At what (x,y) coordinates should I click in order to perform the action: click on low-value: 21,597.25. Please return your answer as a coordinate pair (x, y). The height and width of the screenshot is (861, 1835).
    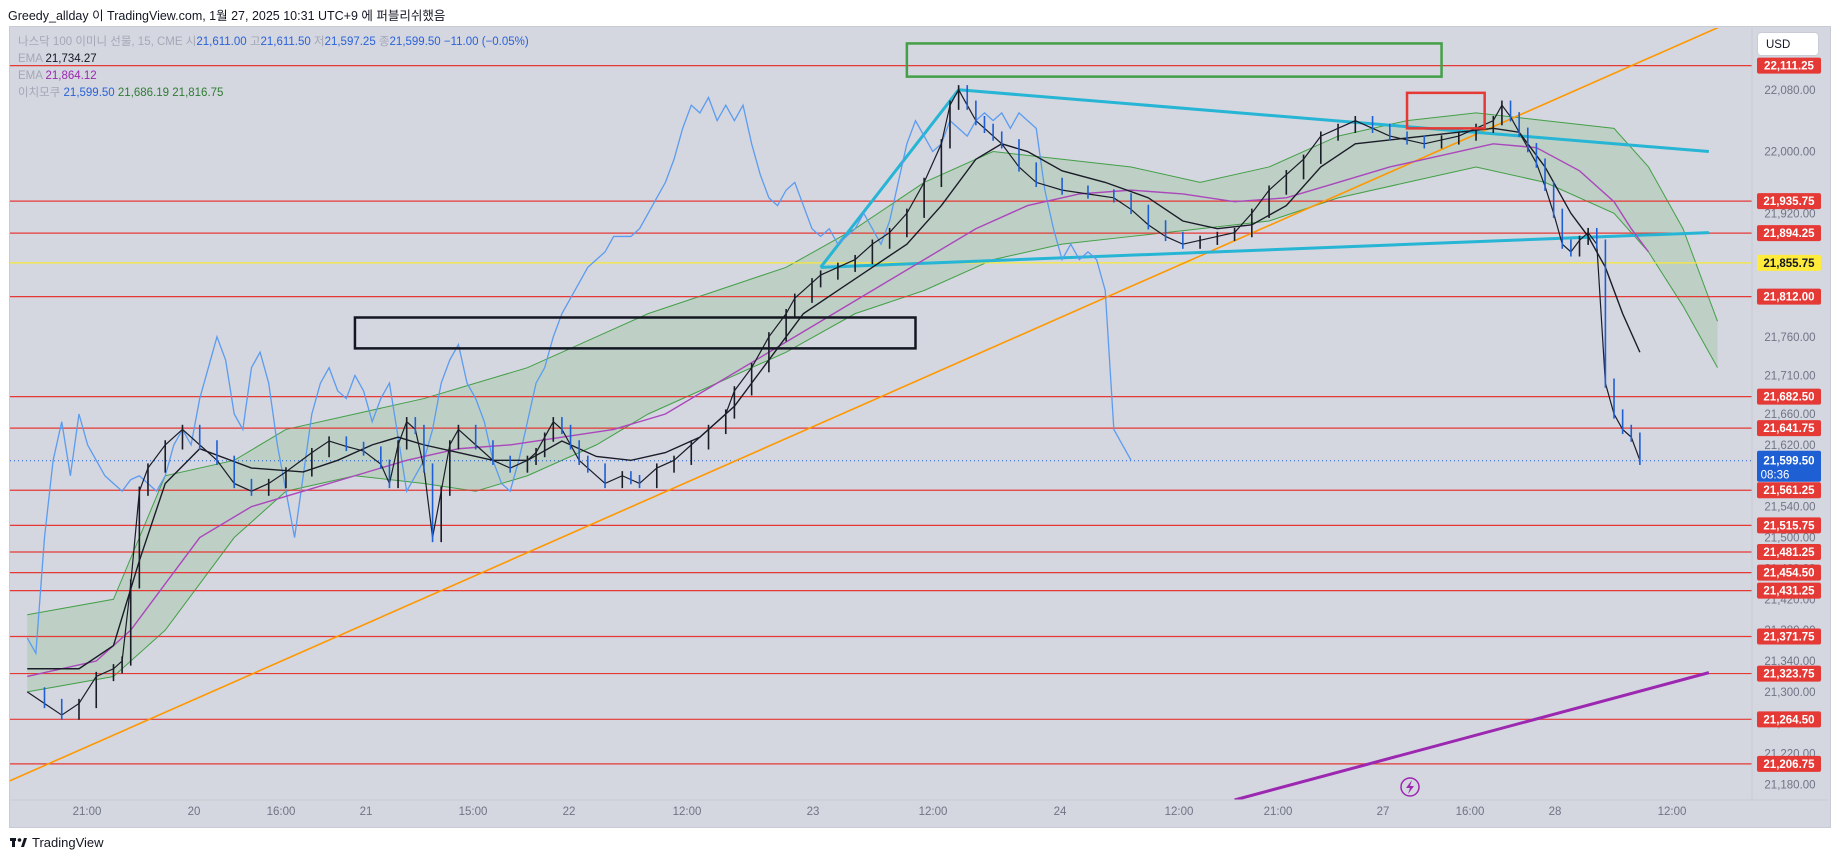
    Looking at the image, I should click on (350, 42).